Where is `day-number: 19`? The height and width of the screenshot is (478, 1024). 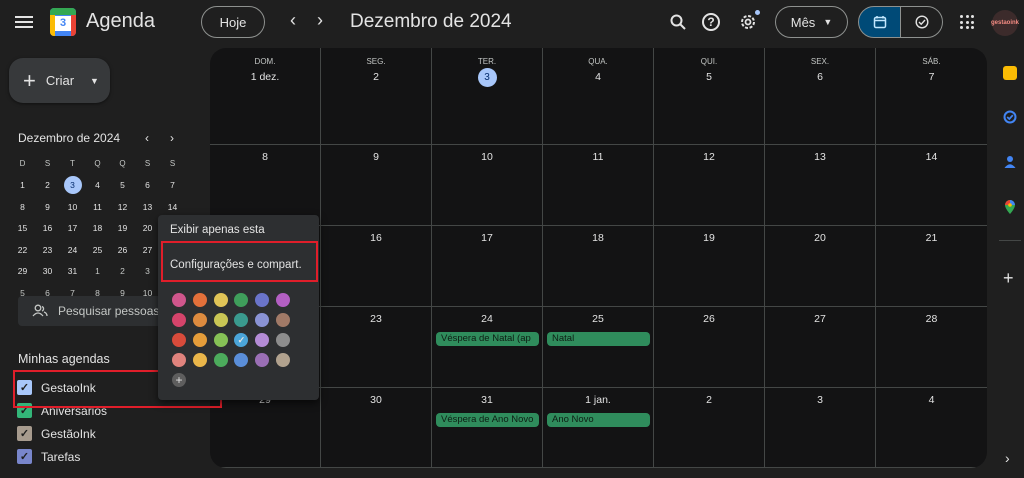 day-number: 19 is located at coordinates (709, 238).